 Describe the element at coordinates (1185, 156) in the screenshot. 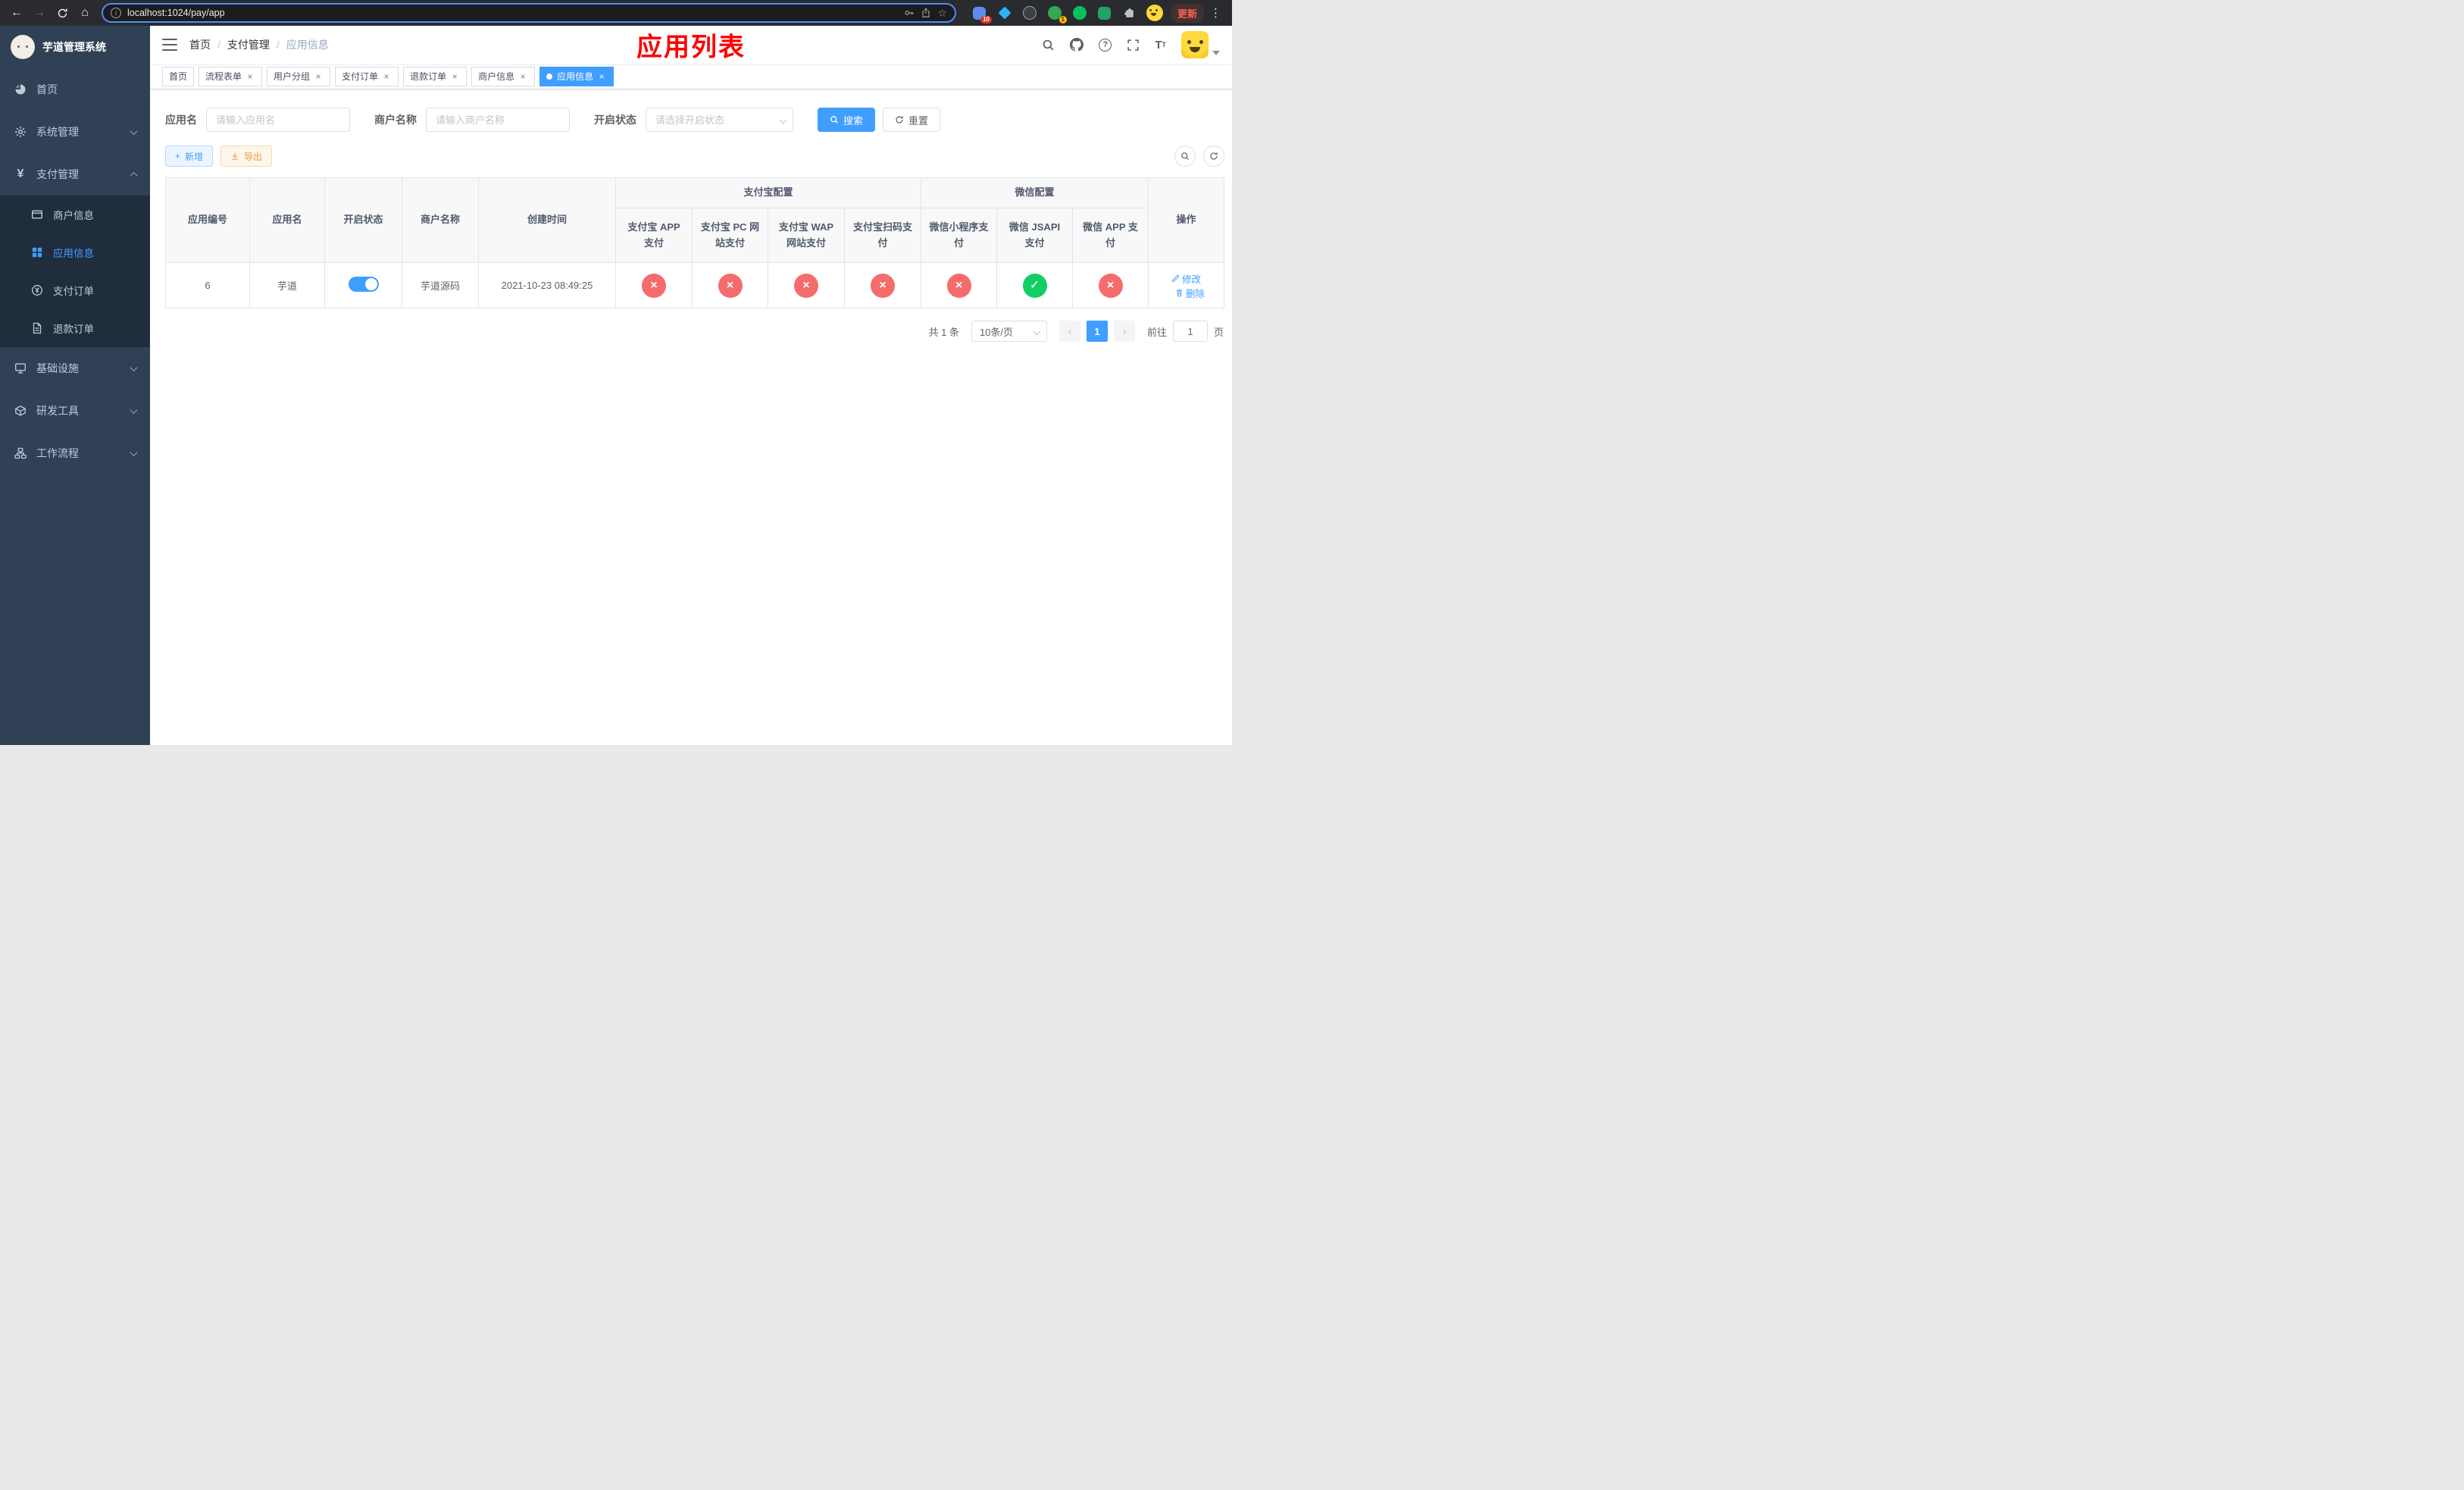

I see `toggle-search-button` at that location.